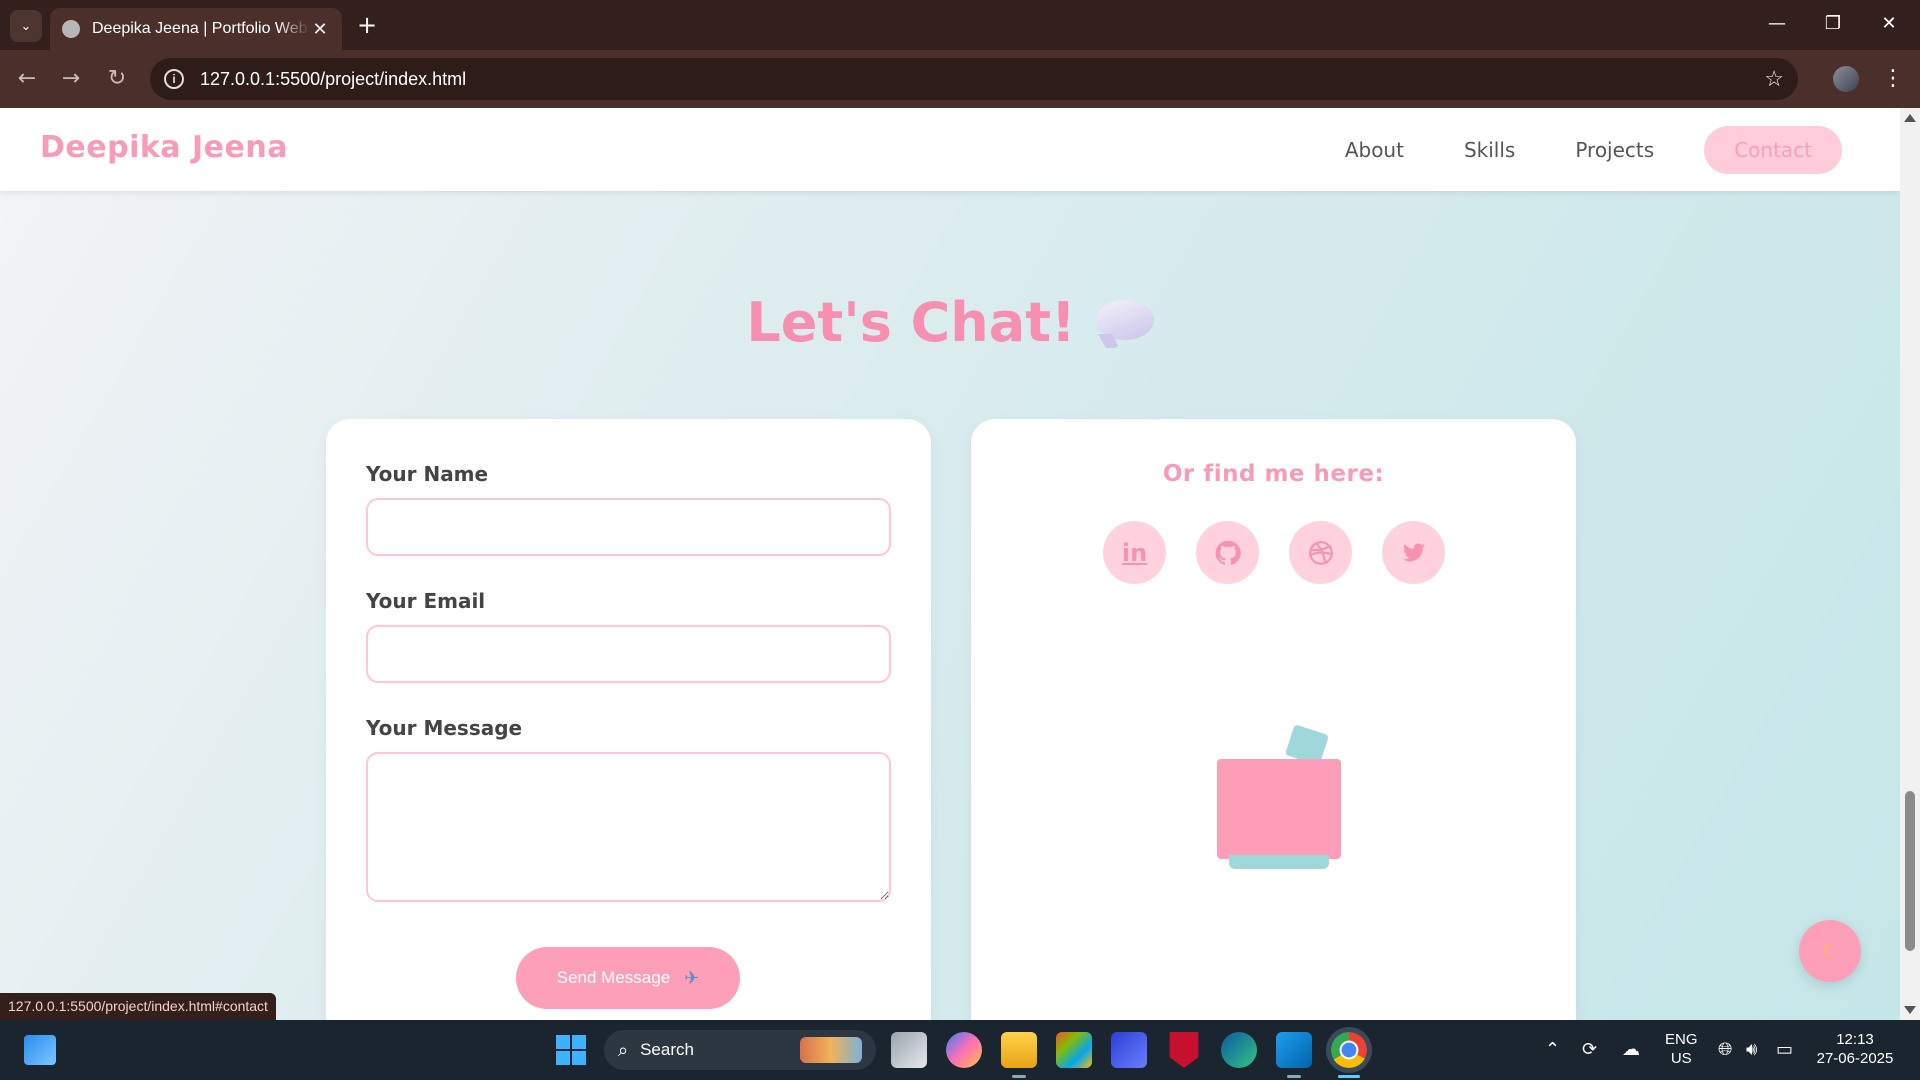 Image resolution: width=1920 pixels, height=1080 pixels. What do you see at coordinates (444, 728) in the screenshot?
I see `message-label: Your Message` at bounding box center [444, 728].